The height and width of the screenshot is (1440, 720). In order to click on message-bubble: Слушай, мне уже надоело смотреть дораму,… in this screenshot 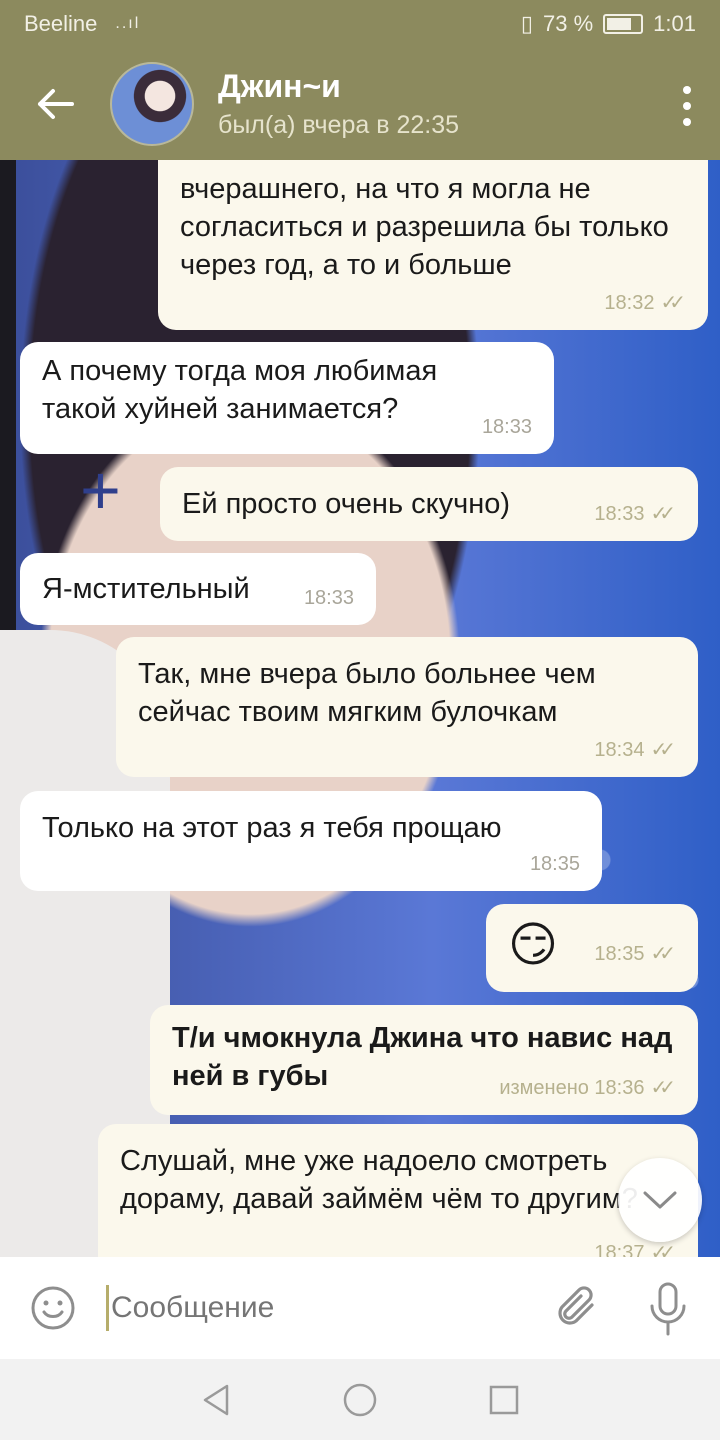, I will do `click(398, 1190)`.